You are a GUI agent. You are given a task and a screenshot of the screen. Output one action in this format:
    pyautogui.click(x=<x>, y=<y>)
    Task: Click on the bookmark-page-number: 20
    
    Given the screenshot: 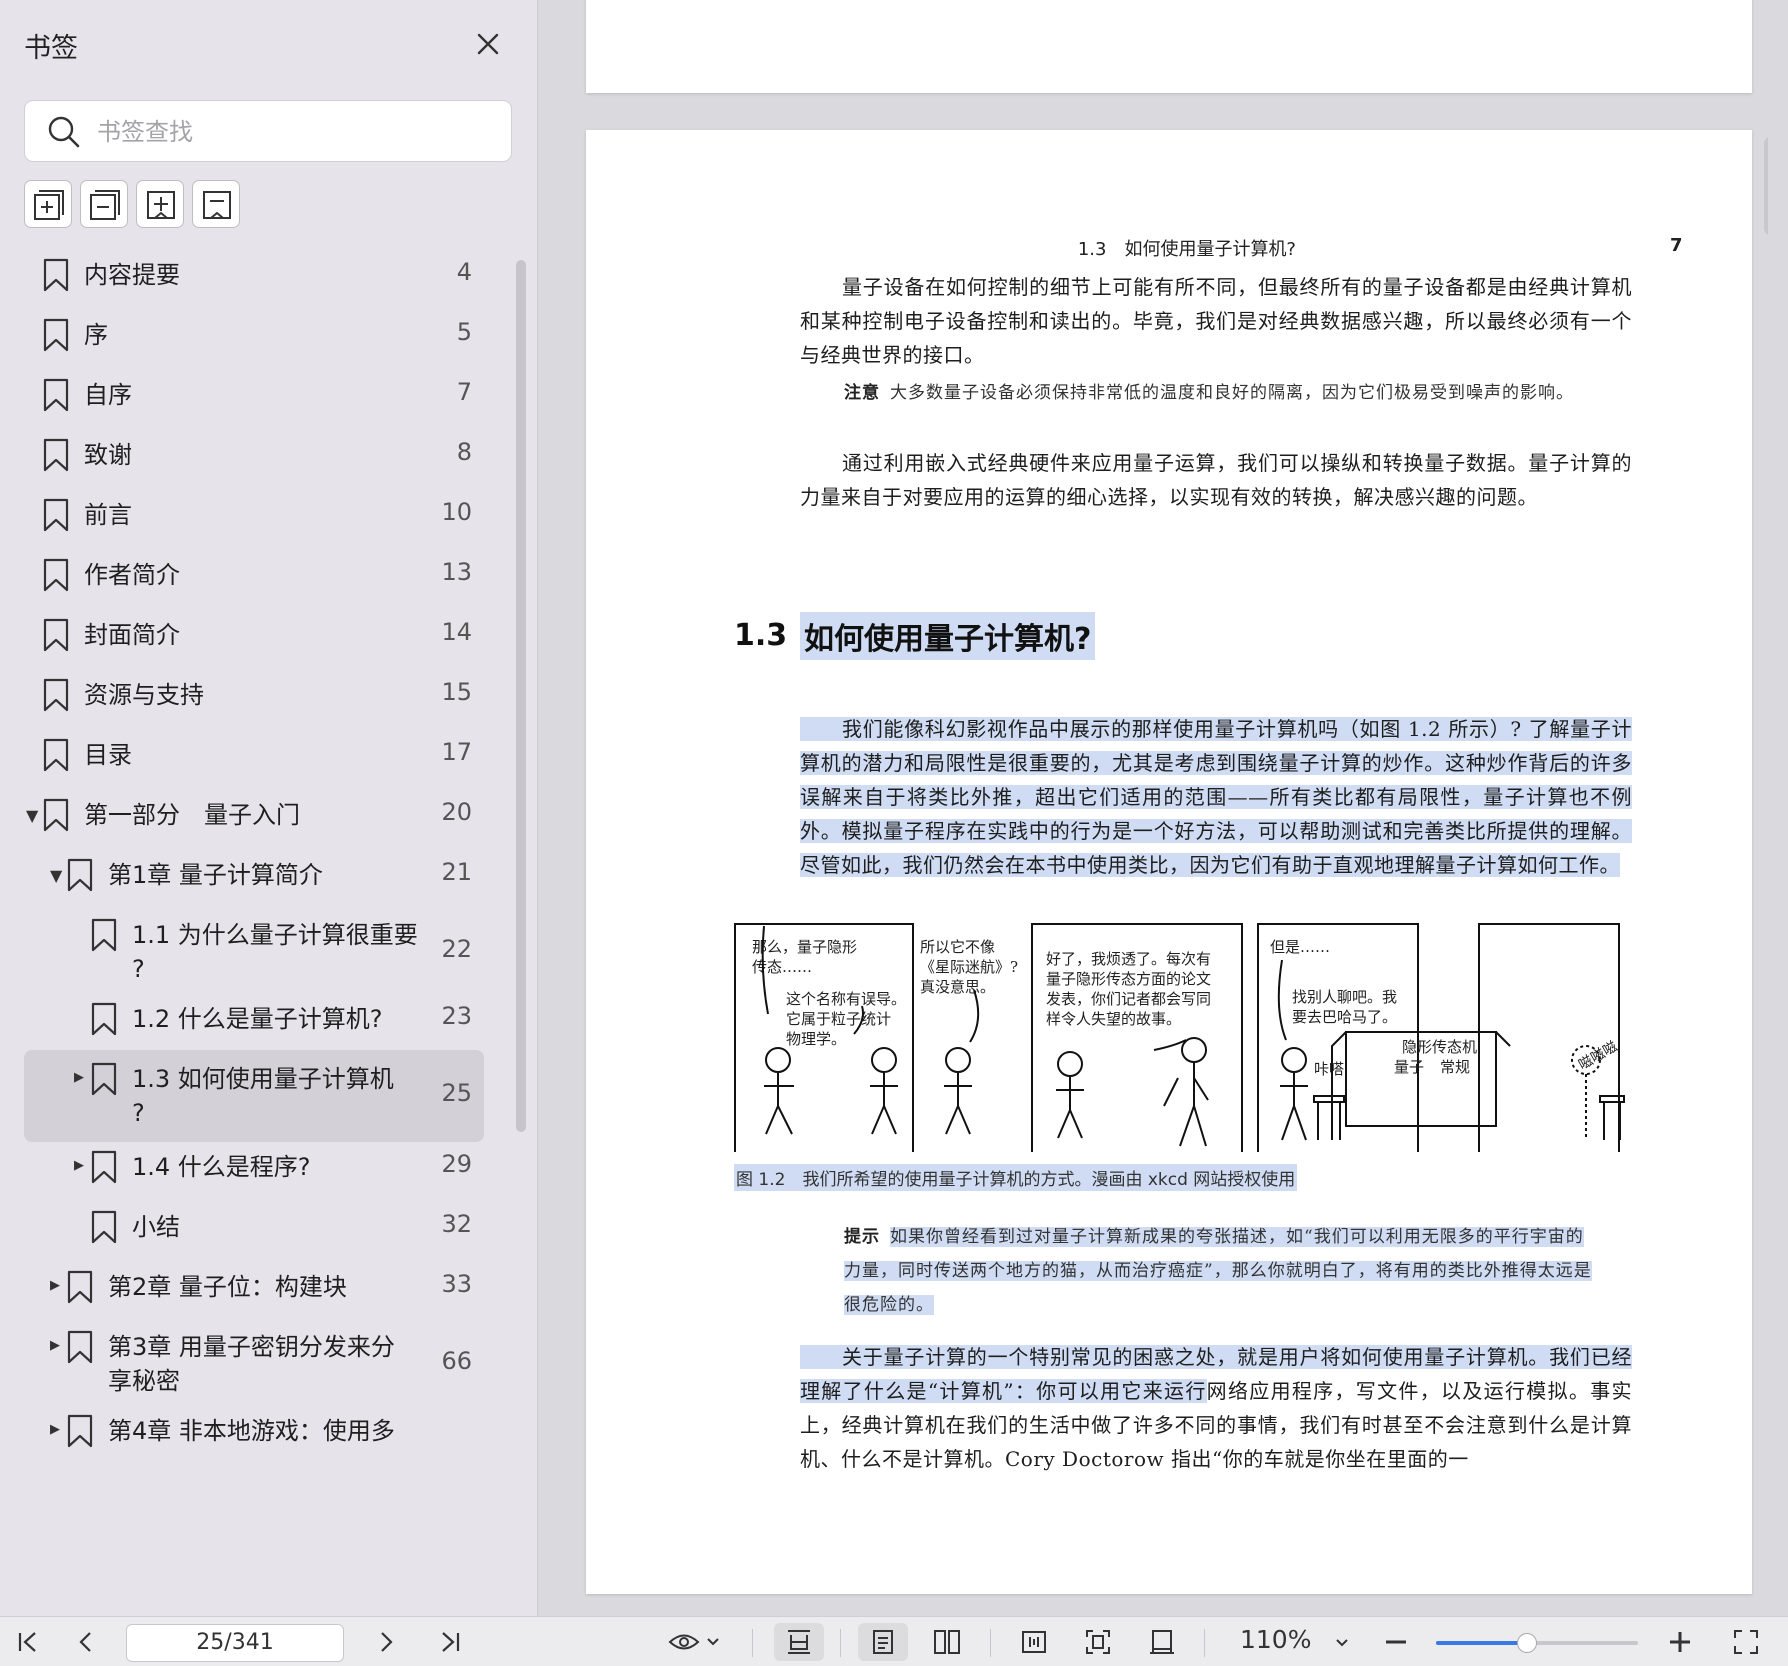 What is the action you would take?
    pyautogui.click(x=456, y=812)
    